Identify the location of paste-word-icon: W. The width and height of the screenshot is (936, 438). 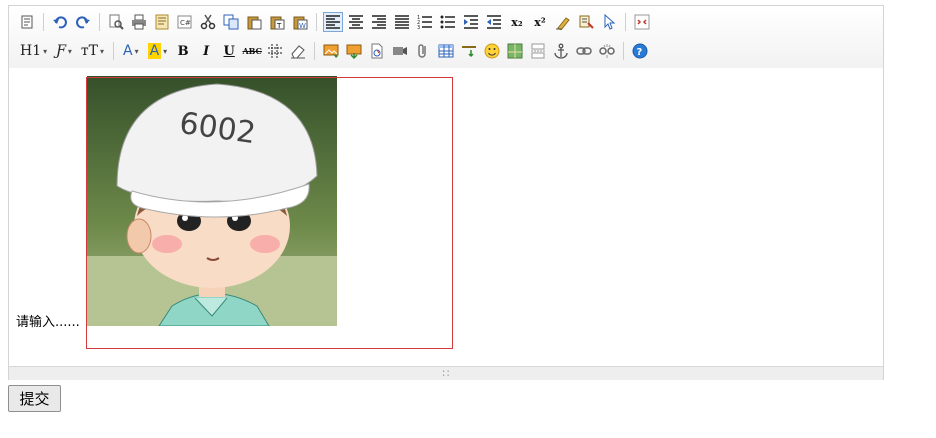
(300, 22).